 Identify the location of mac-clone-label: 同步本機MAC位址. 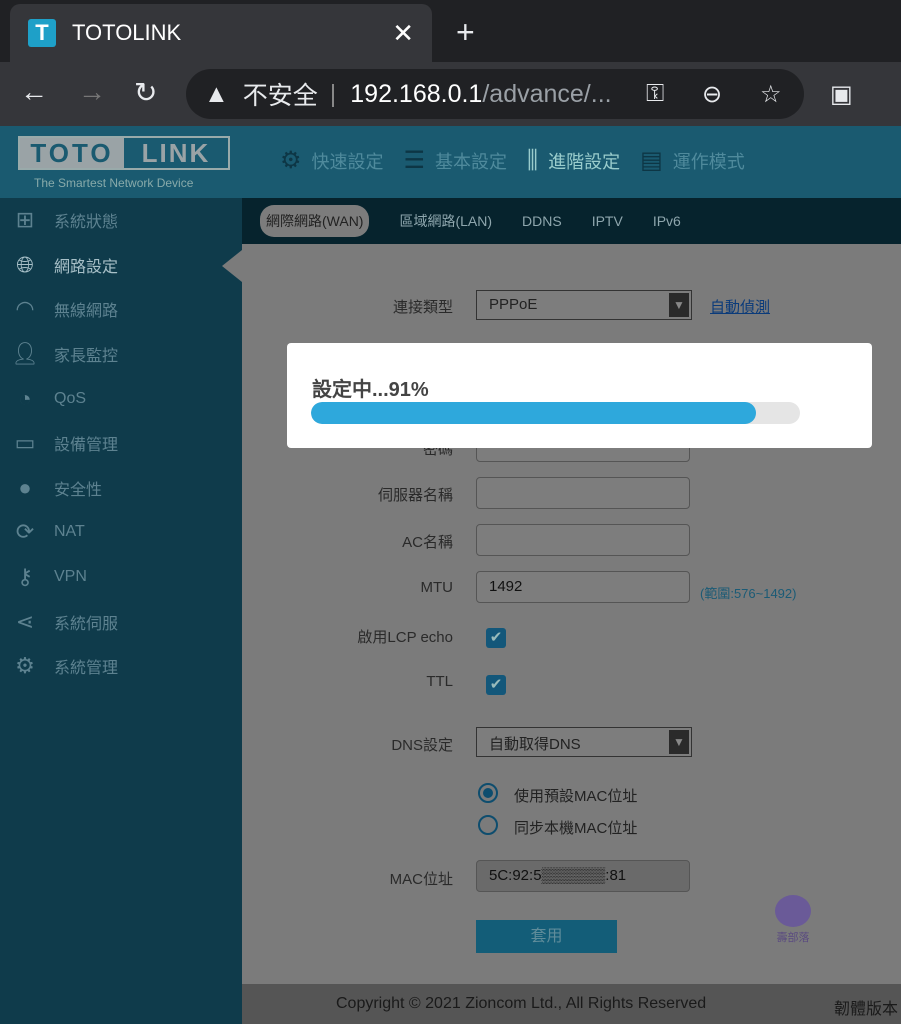
(576, 828).